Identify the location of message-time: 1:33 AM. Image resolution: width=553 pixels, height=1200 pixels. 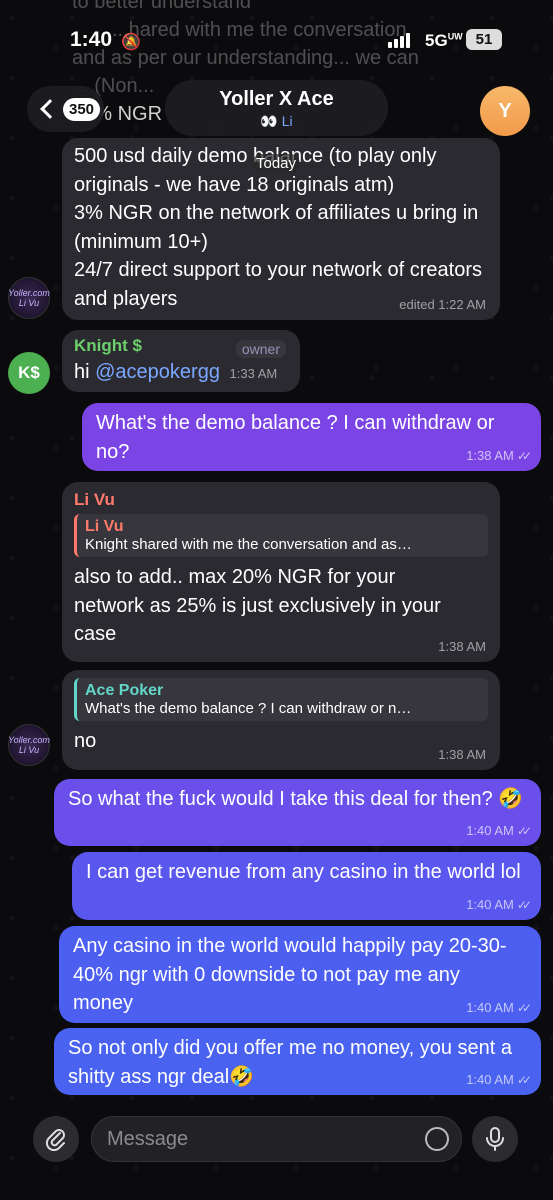
(253, 373).